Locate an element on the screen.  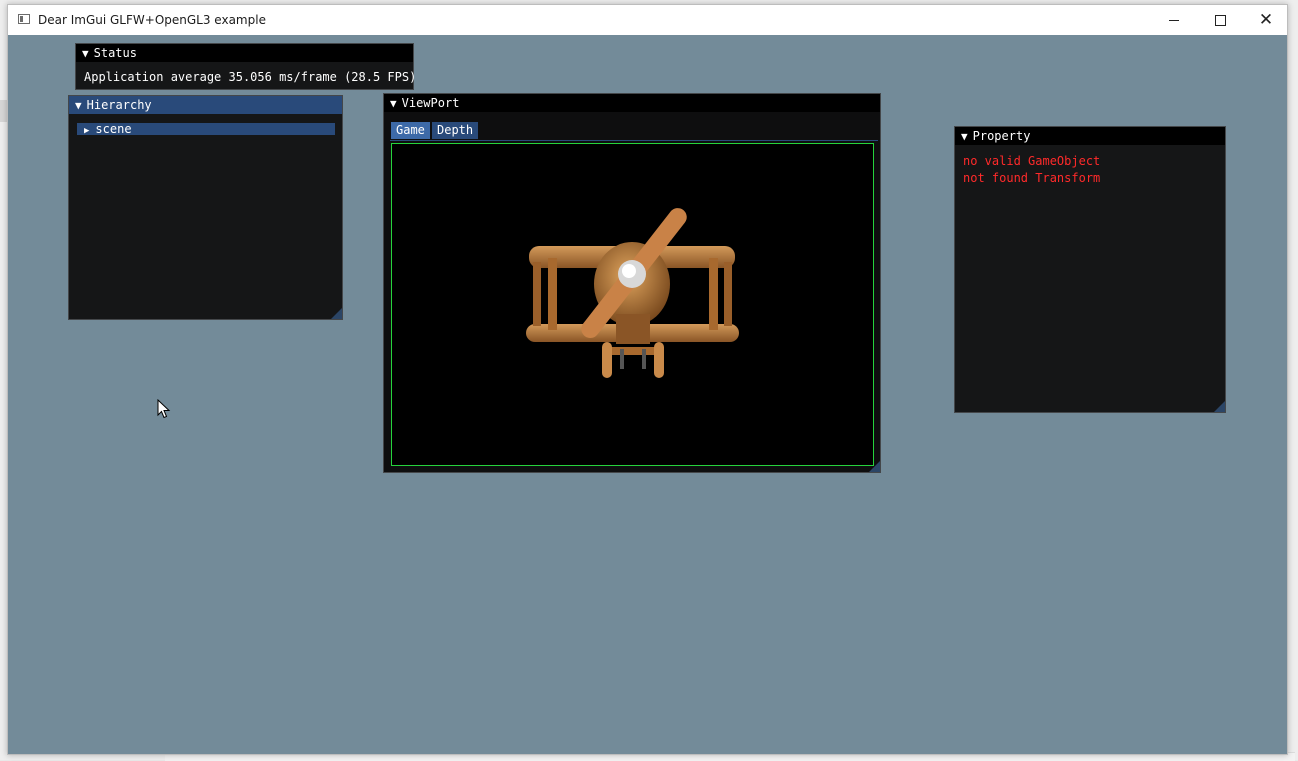
error-message: no valid GameObject is located at coordinates (1032, 161).